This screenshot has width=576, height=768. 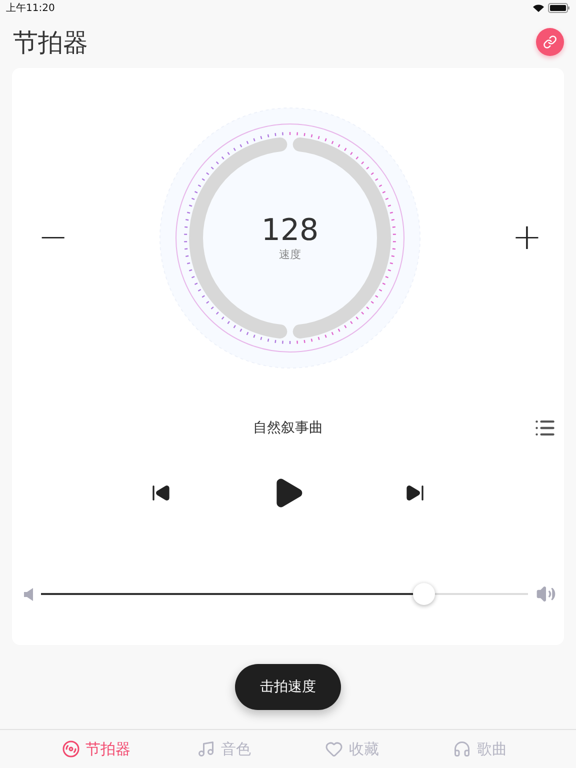 I want to click on heart-icon, so click(x=334, y=749).